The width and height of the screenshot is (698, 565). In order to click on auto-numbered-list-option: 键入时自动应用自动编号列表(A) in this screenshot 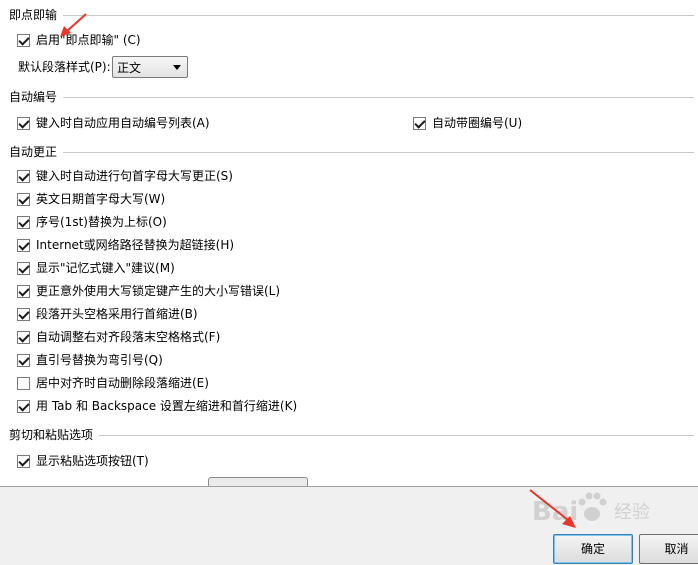, I will do `click(113, 123)`.